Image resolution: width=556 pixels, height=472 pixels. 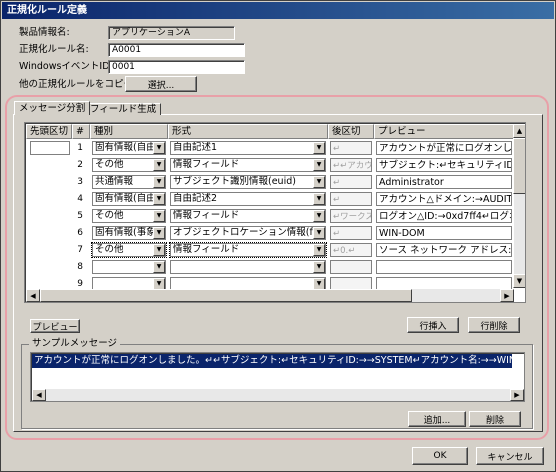 I want to click on scroll-up-icon: ▲, so click(x=519, y=131).